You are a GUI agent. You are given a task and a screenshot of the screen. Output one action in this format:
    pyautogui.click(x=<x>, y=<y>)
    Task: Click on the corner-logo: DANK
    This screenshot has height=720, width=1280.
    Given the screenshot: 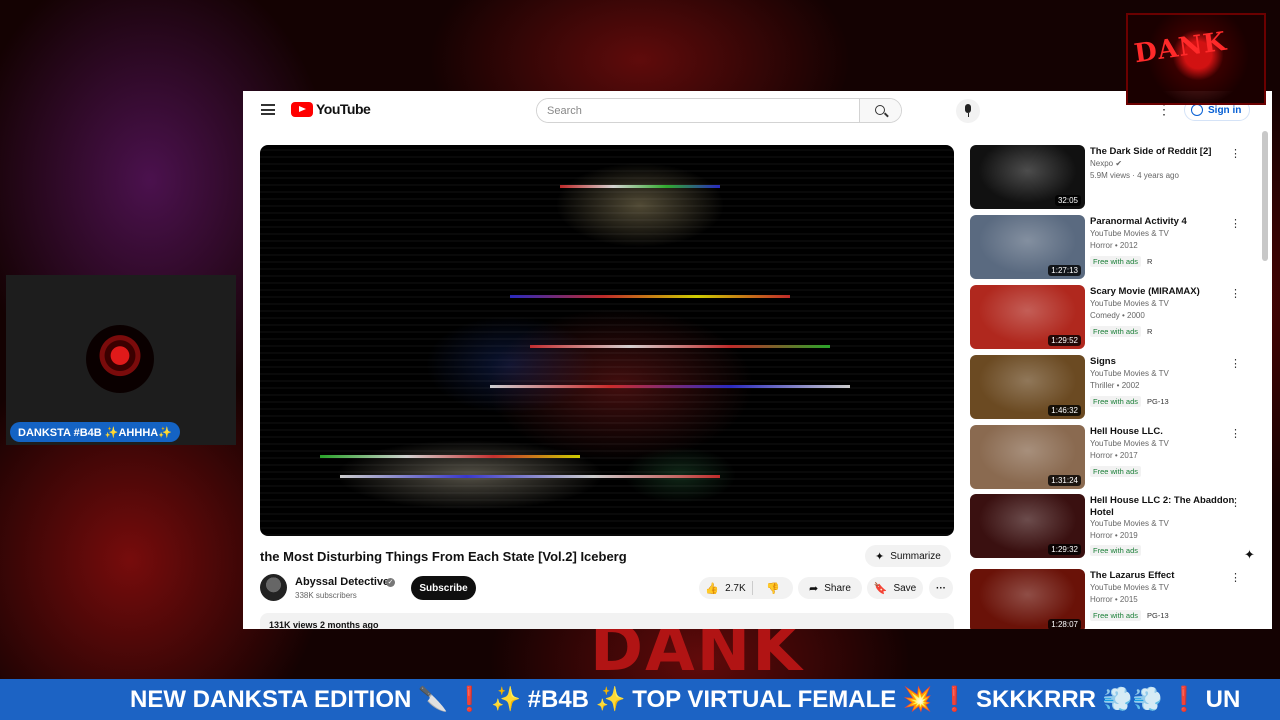 What is the action you would take?
    pyautogui.click(x=1196, y=59)
    